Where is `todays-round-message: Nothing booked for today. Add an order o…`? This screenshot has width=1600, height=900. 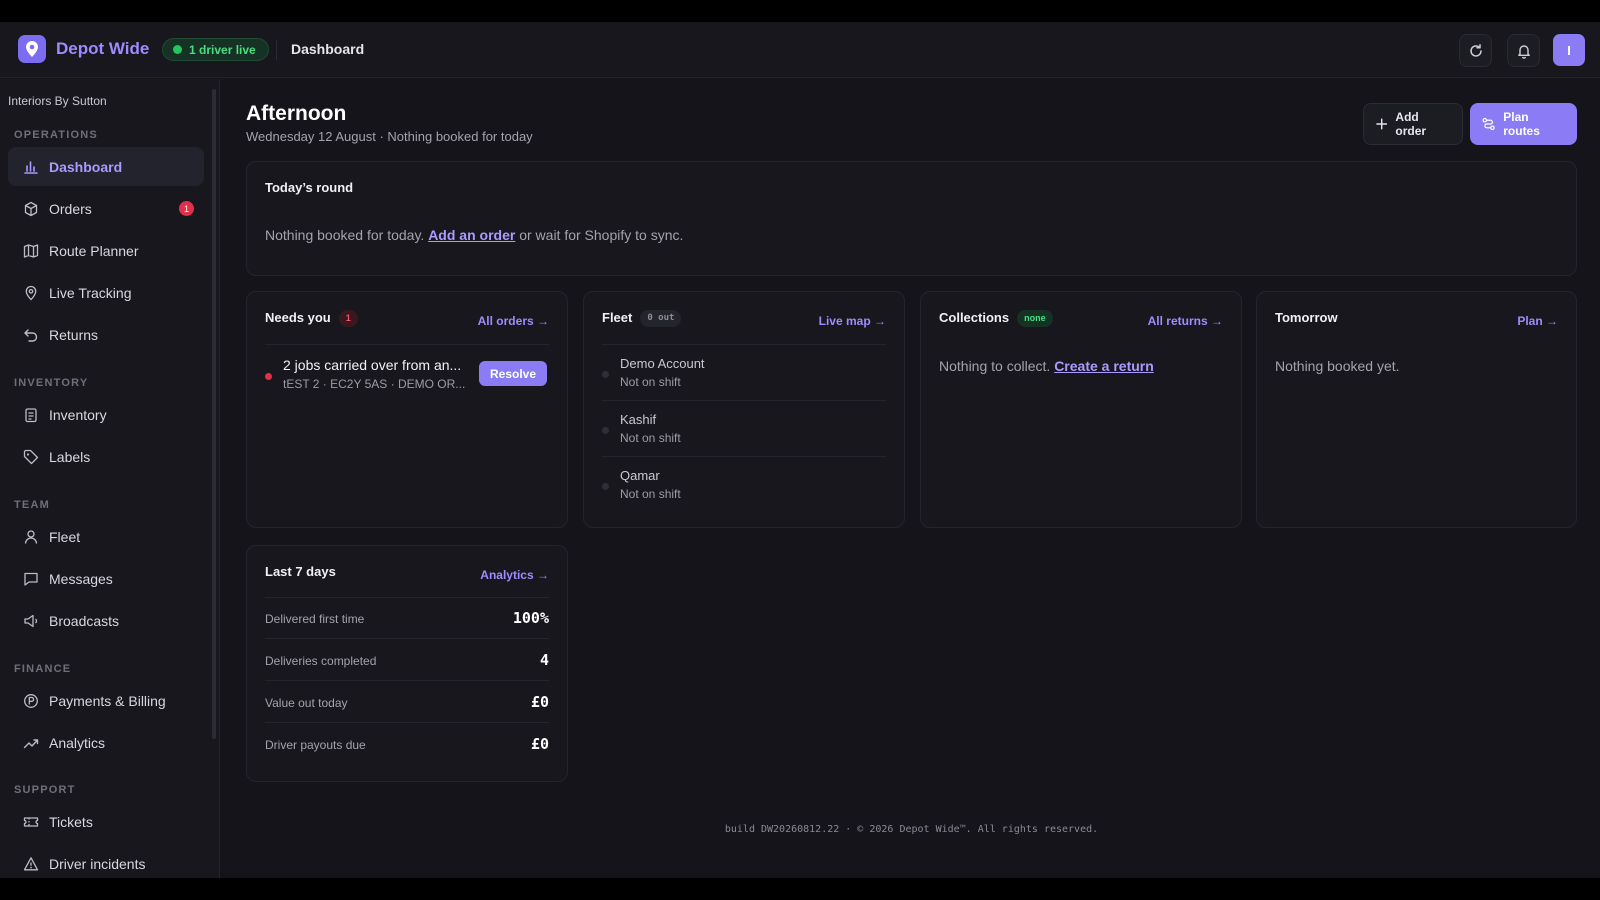
todays-round-message: Nothing booked for today. Add an order o… is located at coordinates (474, 235).